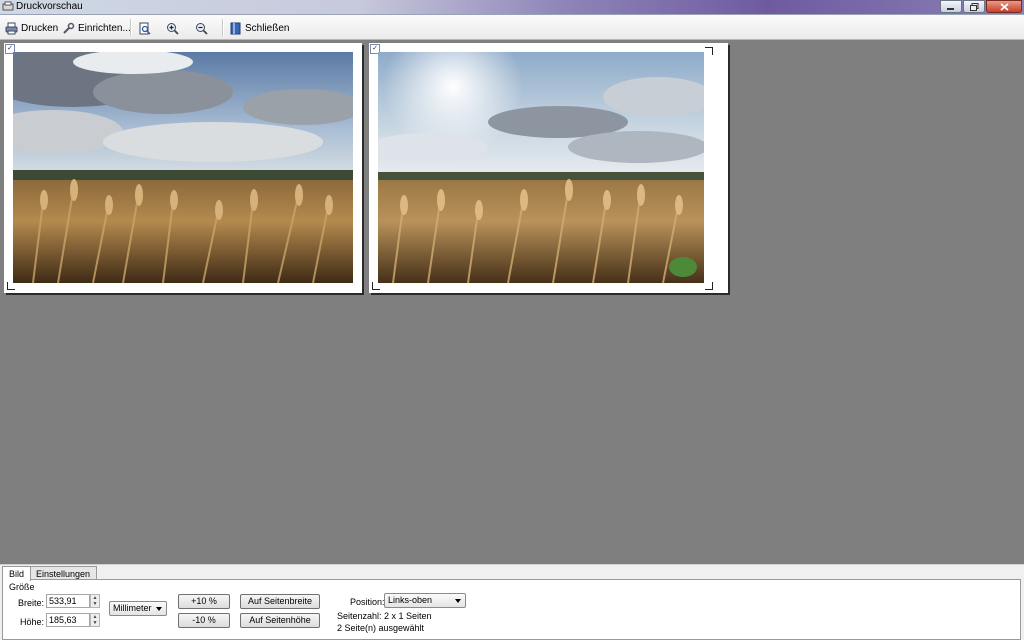 This screenshot has height=640, width=1024. I want to click on width-spinner: ▲ ▼, so click(95, 601).